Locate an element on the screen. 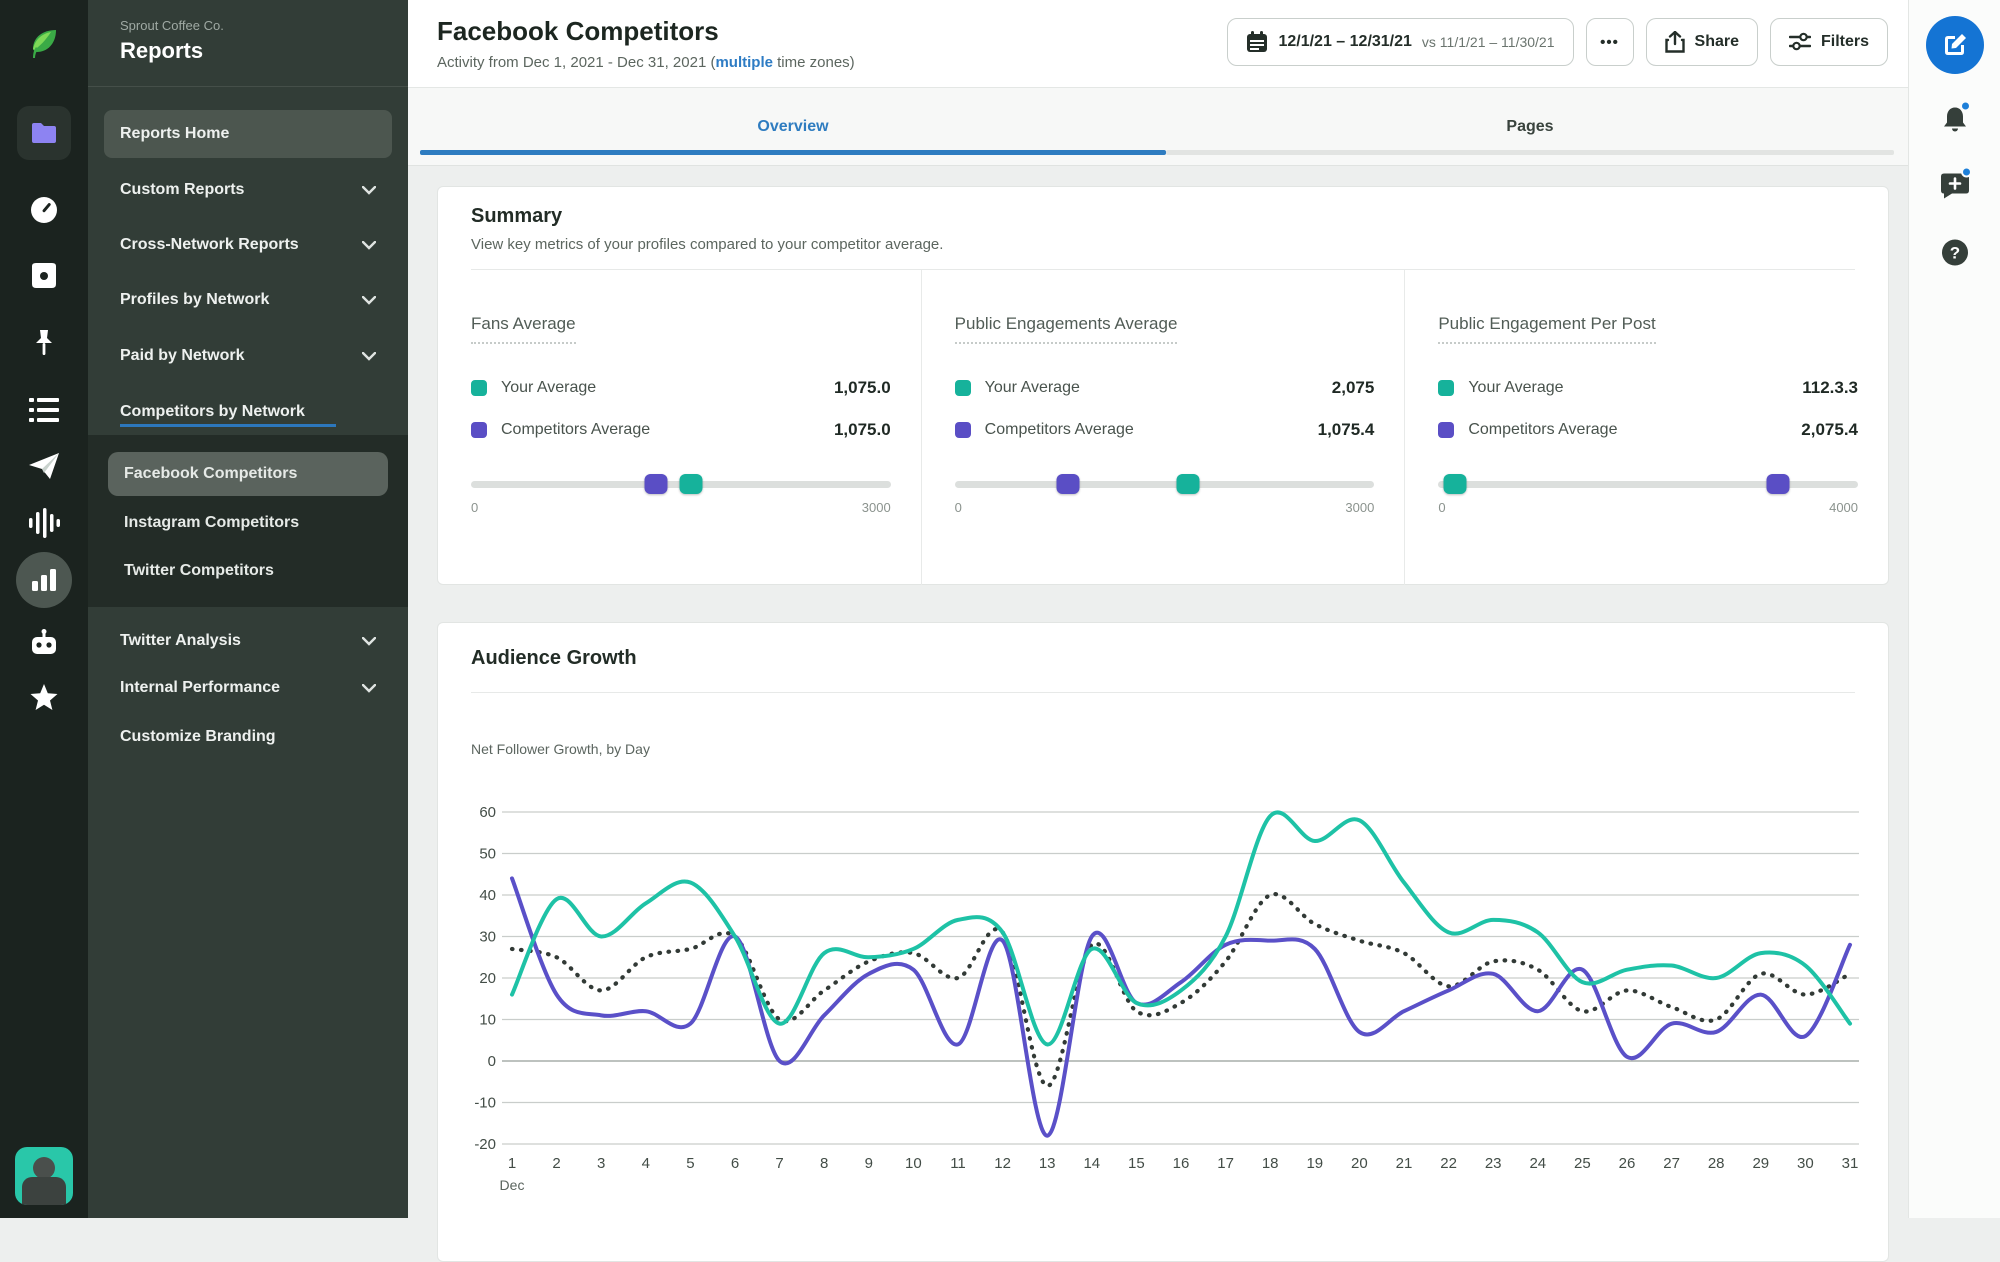 The height and width of the screenshot is (1262, 2000). y-tick-label: 40 is located at coordinates (487, 895).